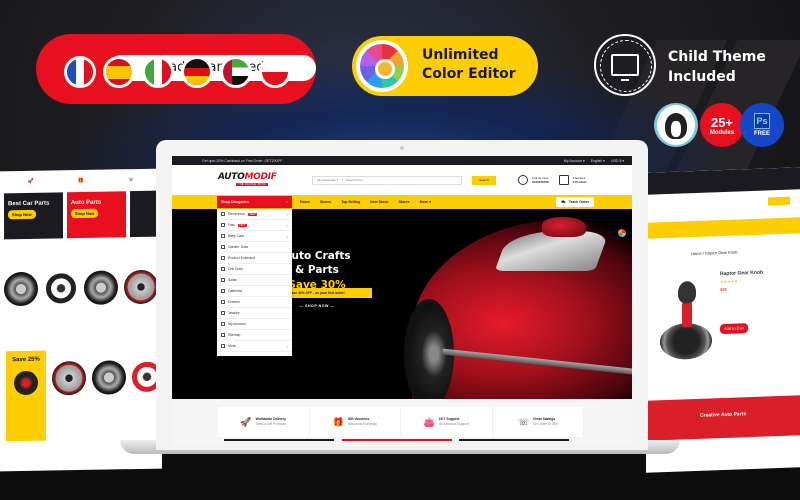 The image size is (800, 500). I want to click on flag-italian-icon, so click(158, 72).